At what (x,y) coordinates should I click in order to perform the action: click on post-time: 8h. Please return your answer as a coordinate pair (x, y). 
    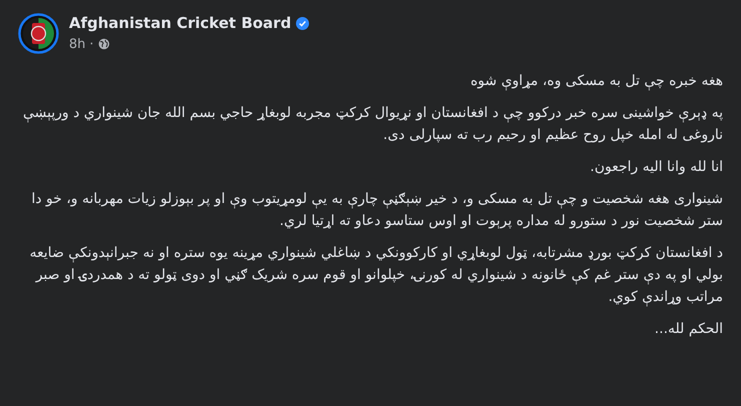
    Looking at the image, I should click on (77, 44).